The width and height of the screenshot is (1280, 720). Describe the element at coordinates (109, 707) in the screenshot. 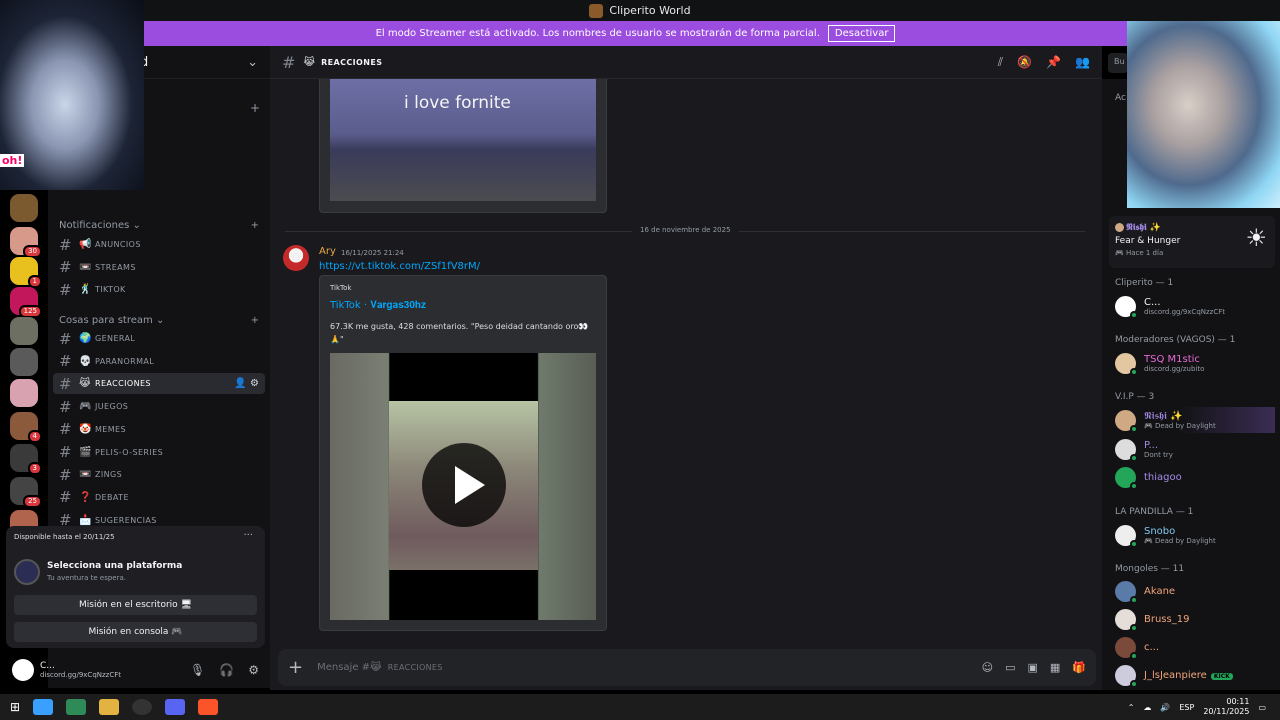

I see `file-explorer-icon` at that location.